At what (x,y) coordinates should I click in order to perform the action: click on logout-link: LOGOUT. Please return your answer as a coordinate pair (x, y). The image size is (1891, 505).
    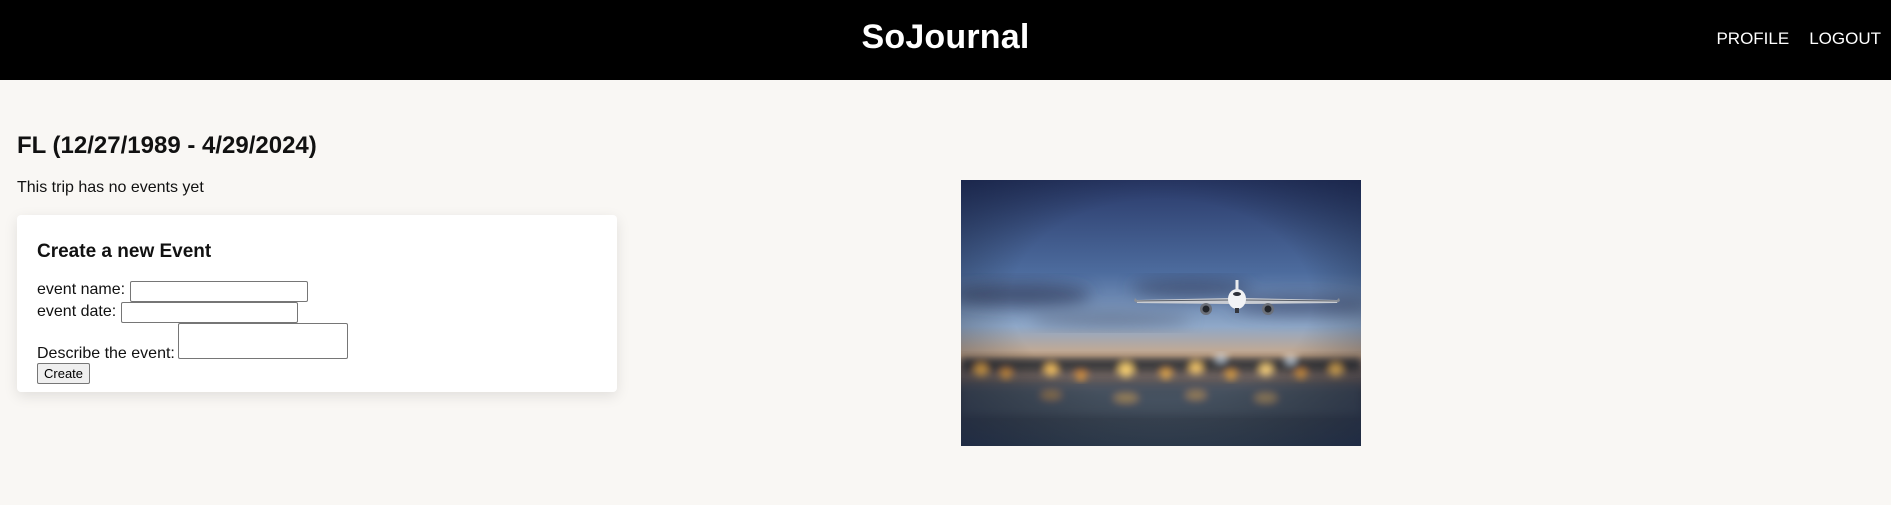
    Looking at the image, I should click on (1845, 39).